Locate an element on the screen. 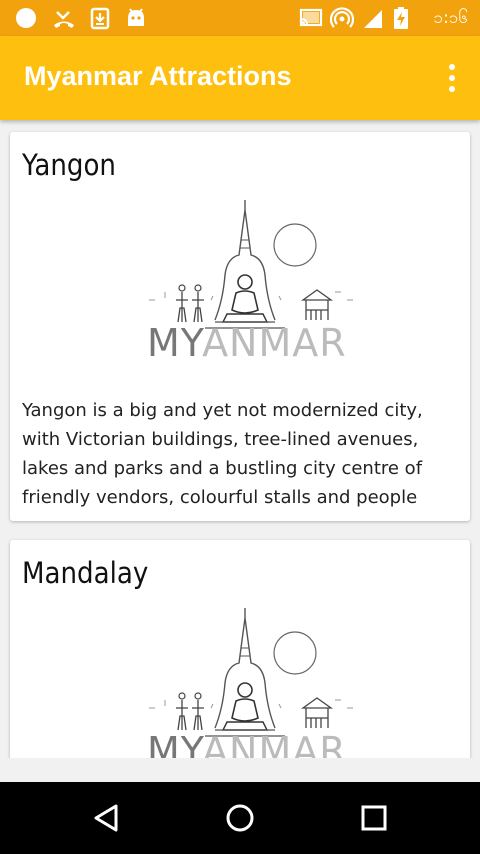 This screenshot has width=480, height=854. android-icon is located at coordinates (136, 17).